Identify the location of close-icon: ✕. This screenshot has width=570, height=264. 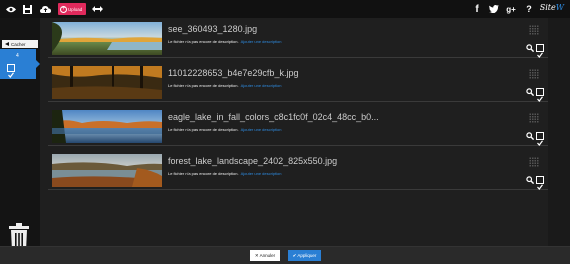
(256, 255).